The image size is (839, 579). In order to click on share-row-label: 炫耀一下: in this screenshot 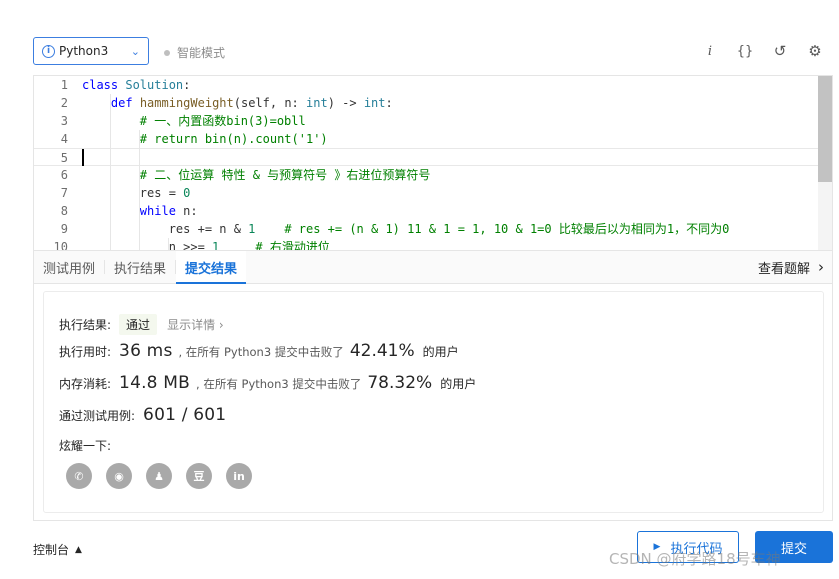, I will do `click(85, 445)`.